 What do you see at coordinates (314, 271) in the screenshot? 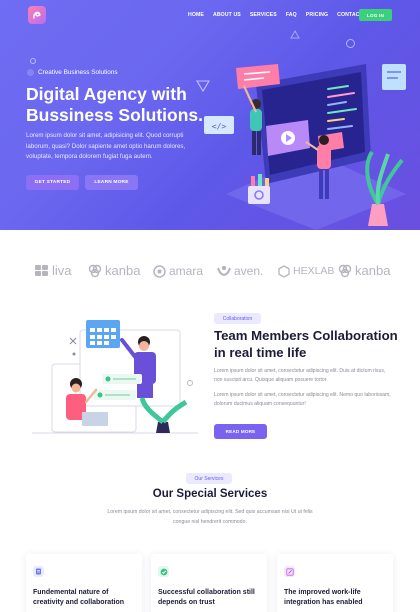
I see `brand-name: HEXLAB` at bounding box center [314, 271].